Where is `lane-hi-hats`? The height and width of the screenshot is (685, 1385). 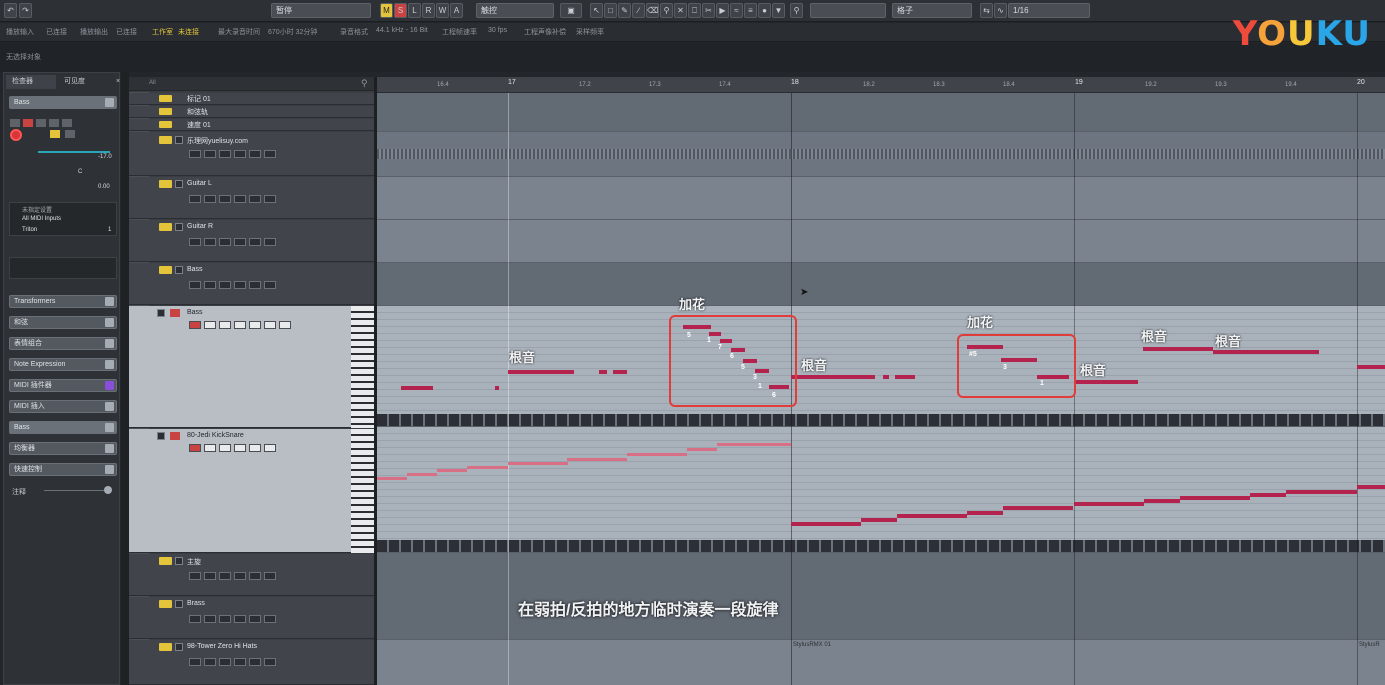
lane-hi-hats is located at coordinates (881, 662).